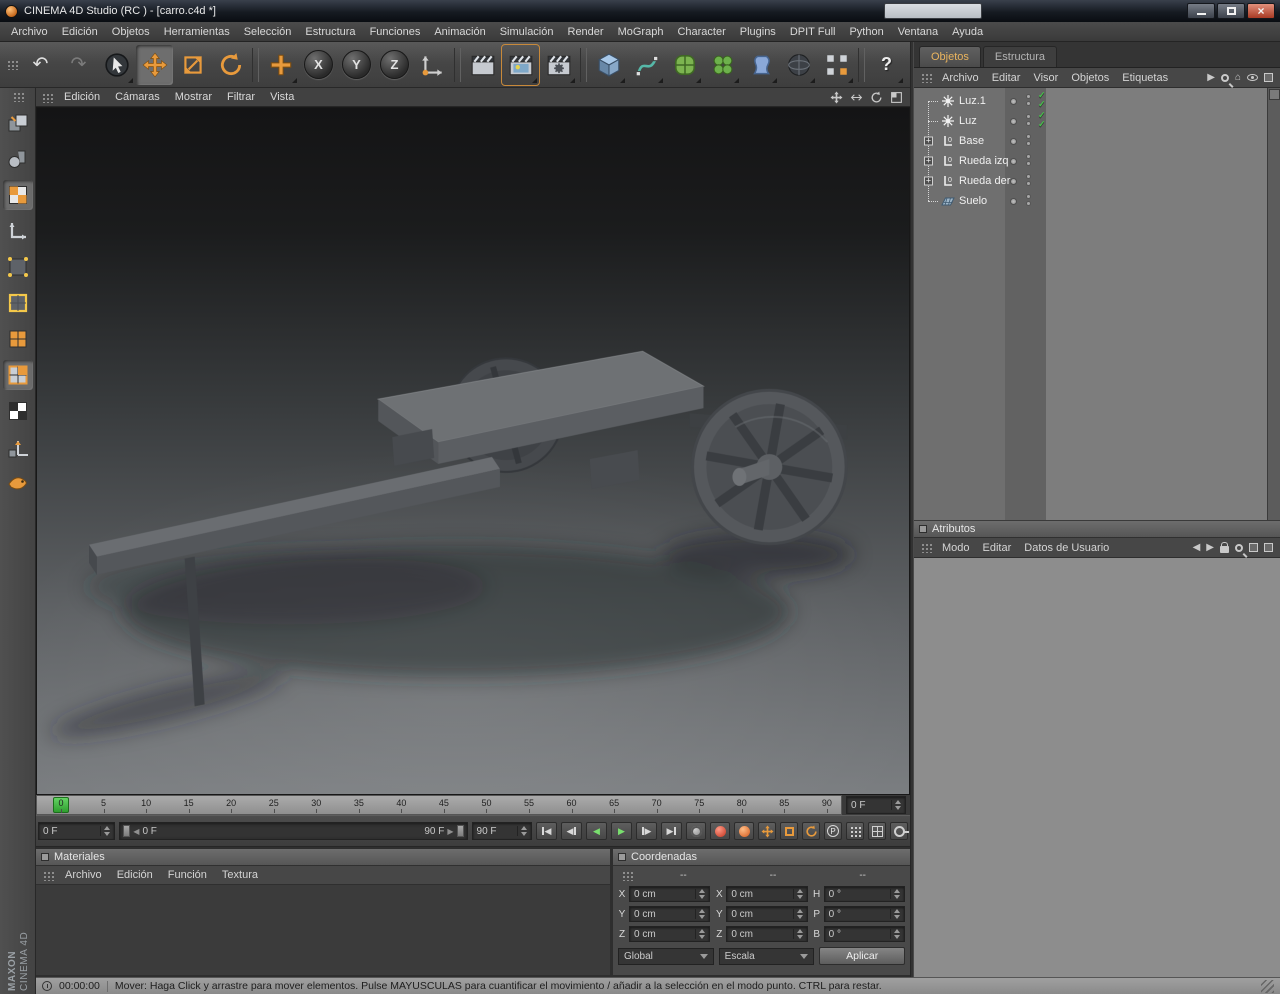 Image resolution: width=1280 pixels, height=994 pixels. What do you see at coordinates (696, 831) in the screenshot?
I see `keyframe-selection-button` at bounding box center [696, 831].